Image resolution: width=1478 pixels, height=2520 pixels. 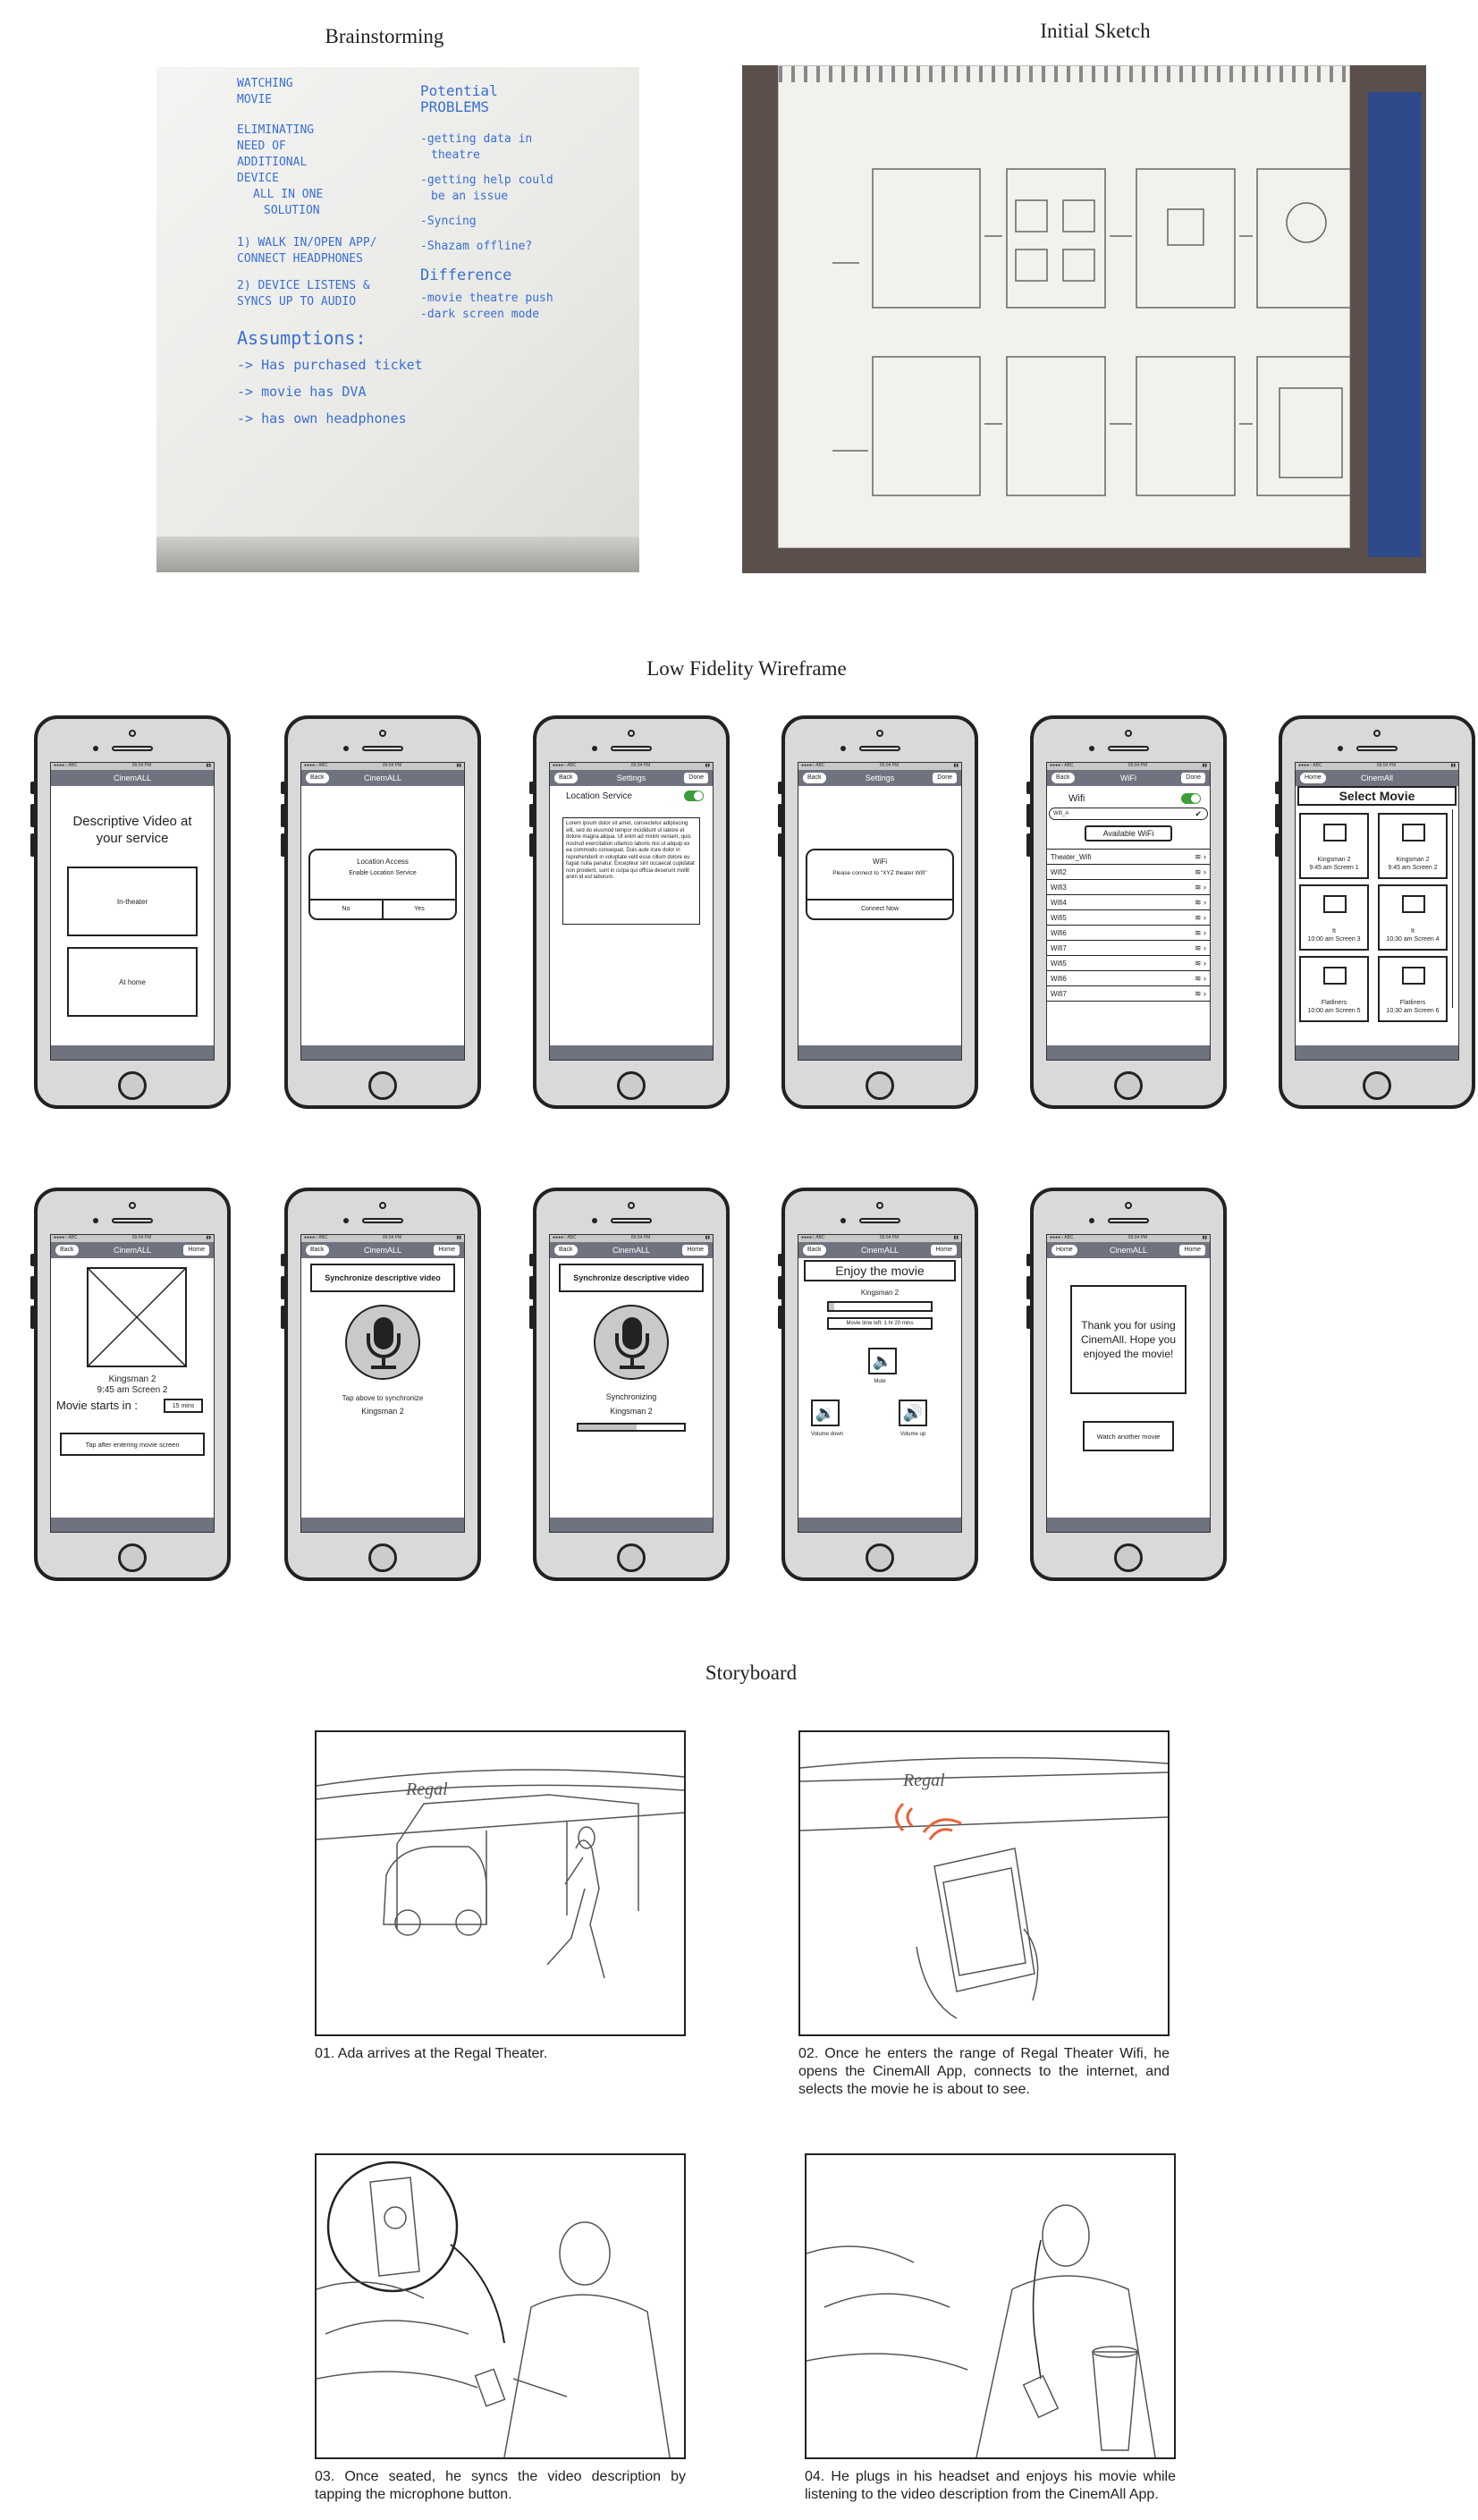 What do you see at coordinates (392, 1237) in the screenshot?
I see `clock: 09:04 PM` at bounding box center [392, 1237].